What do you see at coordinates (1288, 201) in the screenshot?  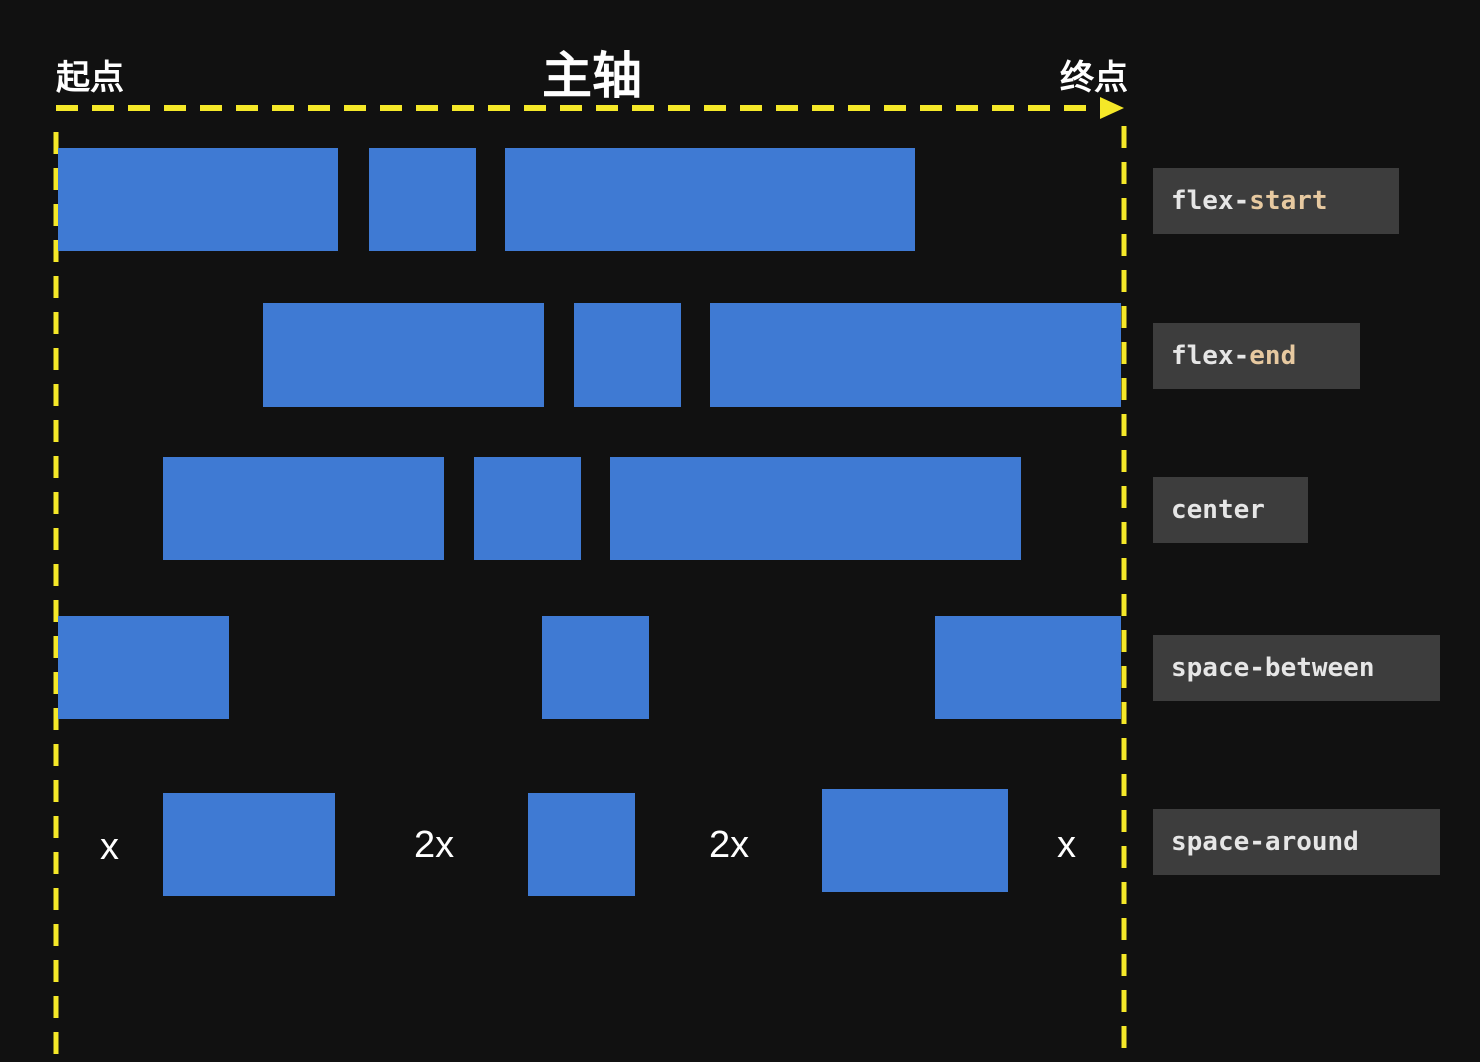 I see `tag-flex-start-suffix: start` at bounding box center [1288, 201].